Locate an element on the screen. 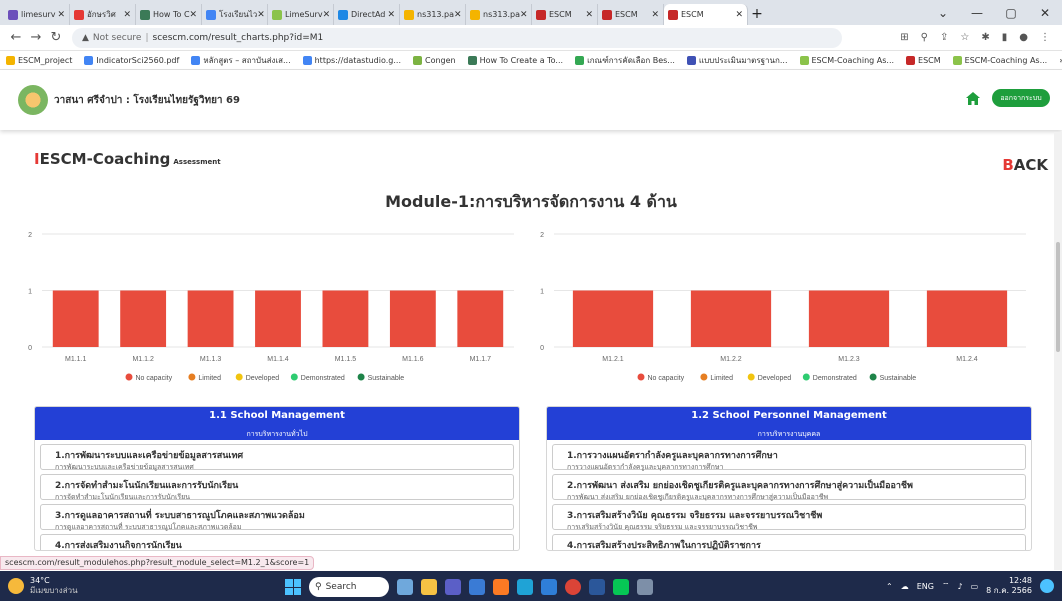  scrollbar-thumb is located at coordinates (1058, 297).